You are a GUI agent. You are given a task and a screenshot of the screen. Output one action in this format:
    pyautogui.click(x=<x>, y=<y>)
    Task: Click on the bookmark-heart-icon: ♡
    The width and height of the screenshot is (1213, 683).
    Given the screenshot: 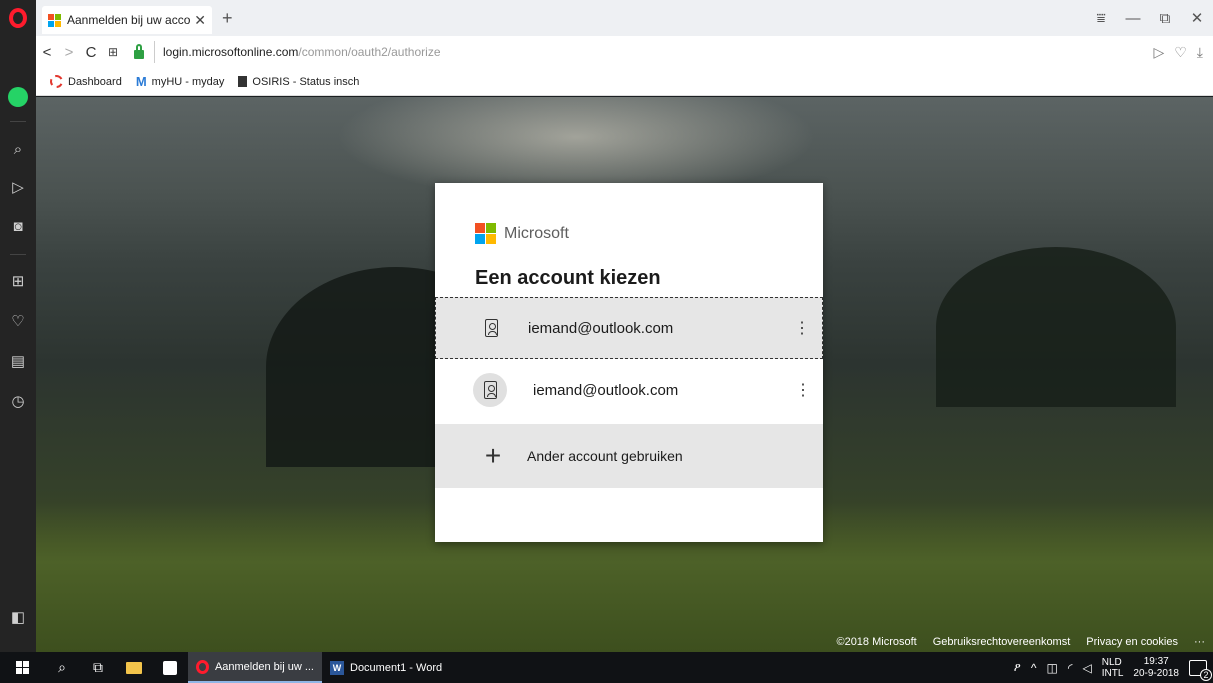 What is the action you would take?
    pyautogui.click(x=1180, y=52)
    